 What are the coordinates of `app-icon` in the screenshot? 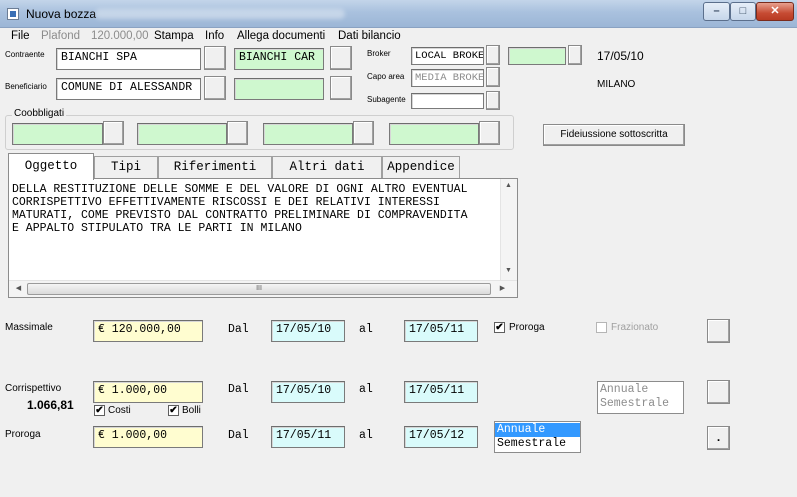 It's located at (13, 14).